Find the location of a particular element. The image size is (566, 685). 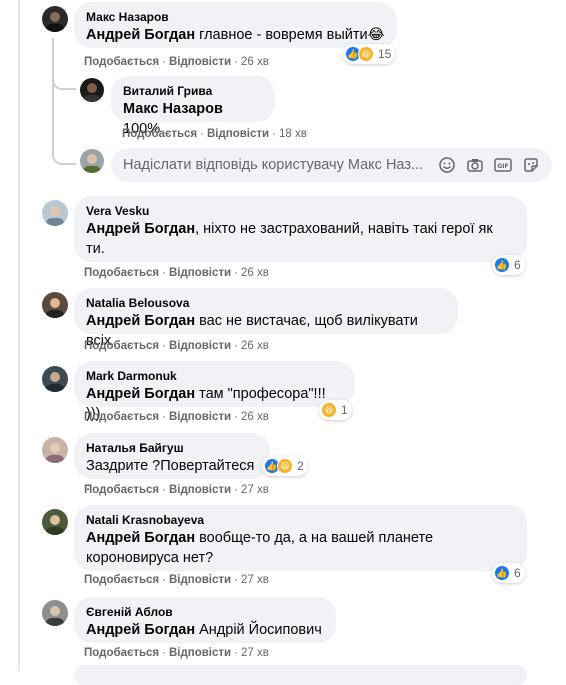

comment-author: Natali Krasnobayeva is located at coordinates (300, 520).